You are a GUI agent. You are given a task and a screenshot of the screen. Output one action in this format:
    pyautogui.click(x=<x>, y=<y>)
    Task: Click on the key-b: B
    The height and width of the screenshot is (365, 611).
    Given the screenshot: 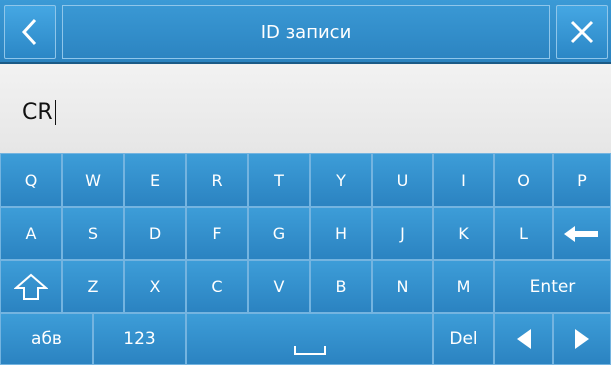 What is the action you would take?
    pyautogui.click(x=341, y=286)
    